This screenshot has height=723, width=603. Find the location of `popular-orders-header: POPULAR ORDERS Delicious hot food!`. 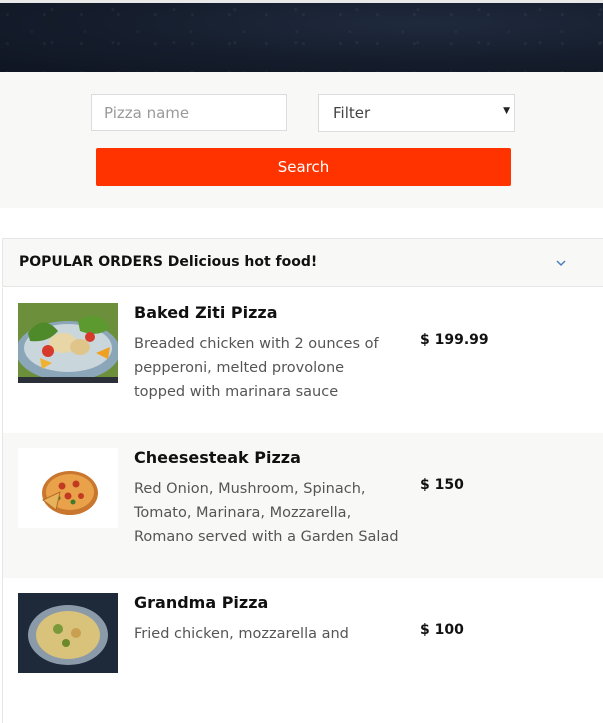

popular-orders-header: POPULAR ORDERS Delicious hot food! is located at coordinates (302, 262).